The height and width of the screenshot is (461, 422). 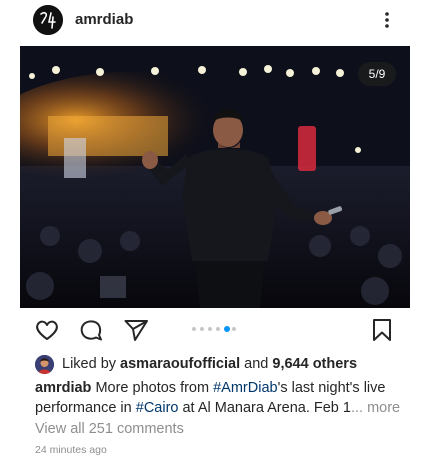 I want to click on bookmark-outline-icon, so click(x=382, y=330).